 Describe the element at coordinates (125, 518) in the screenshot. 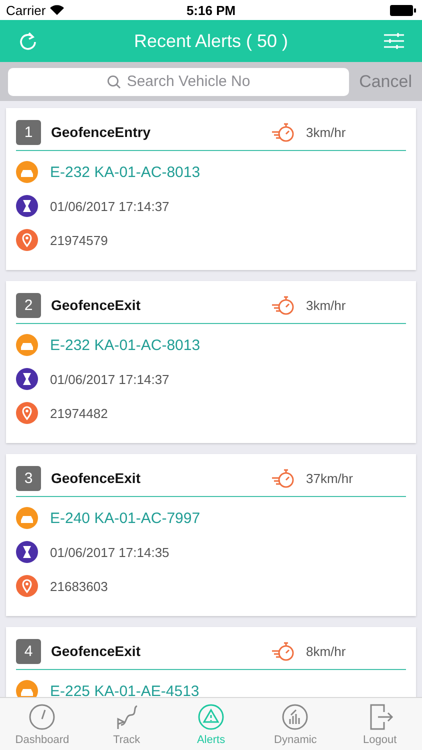

I see `vehicle-number: E-240 KA-01-AC-7997` at that location.